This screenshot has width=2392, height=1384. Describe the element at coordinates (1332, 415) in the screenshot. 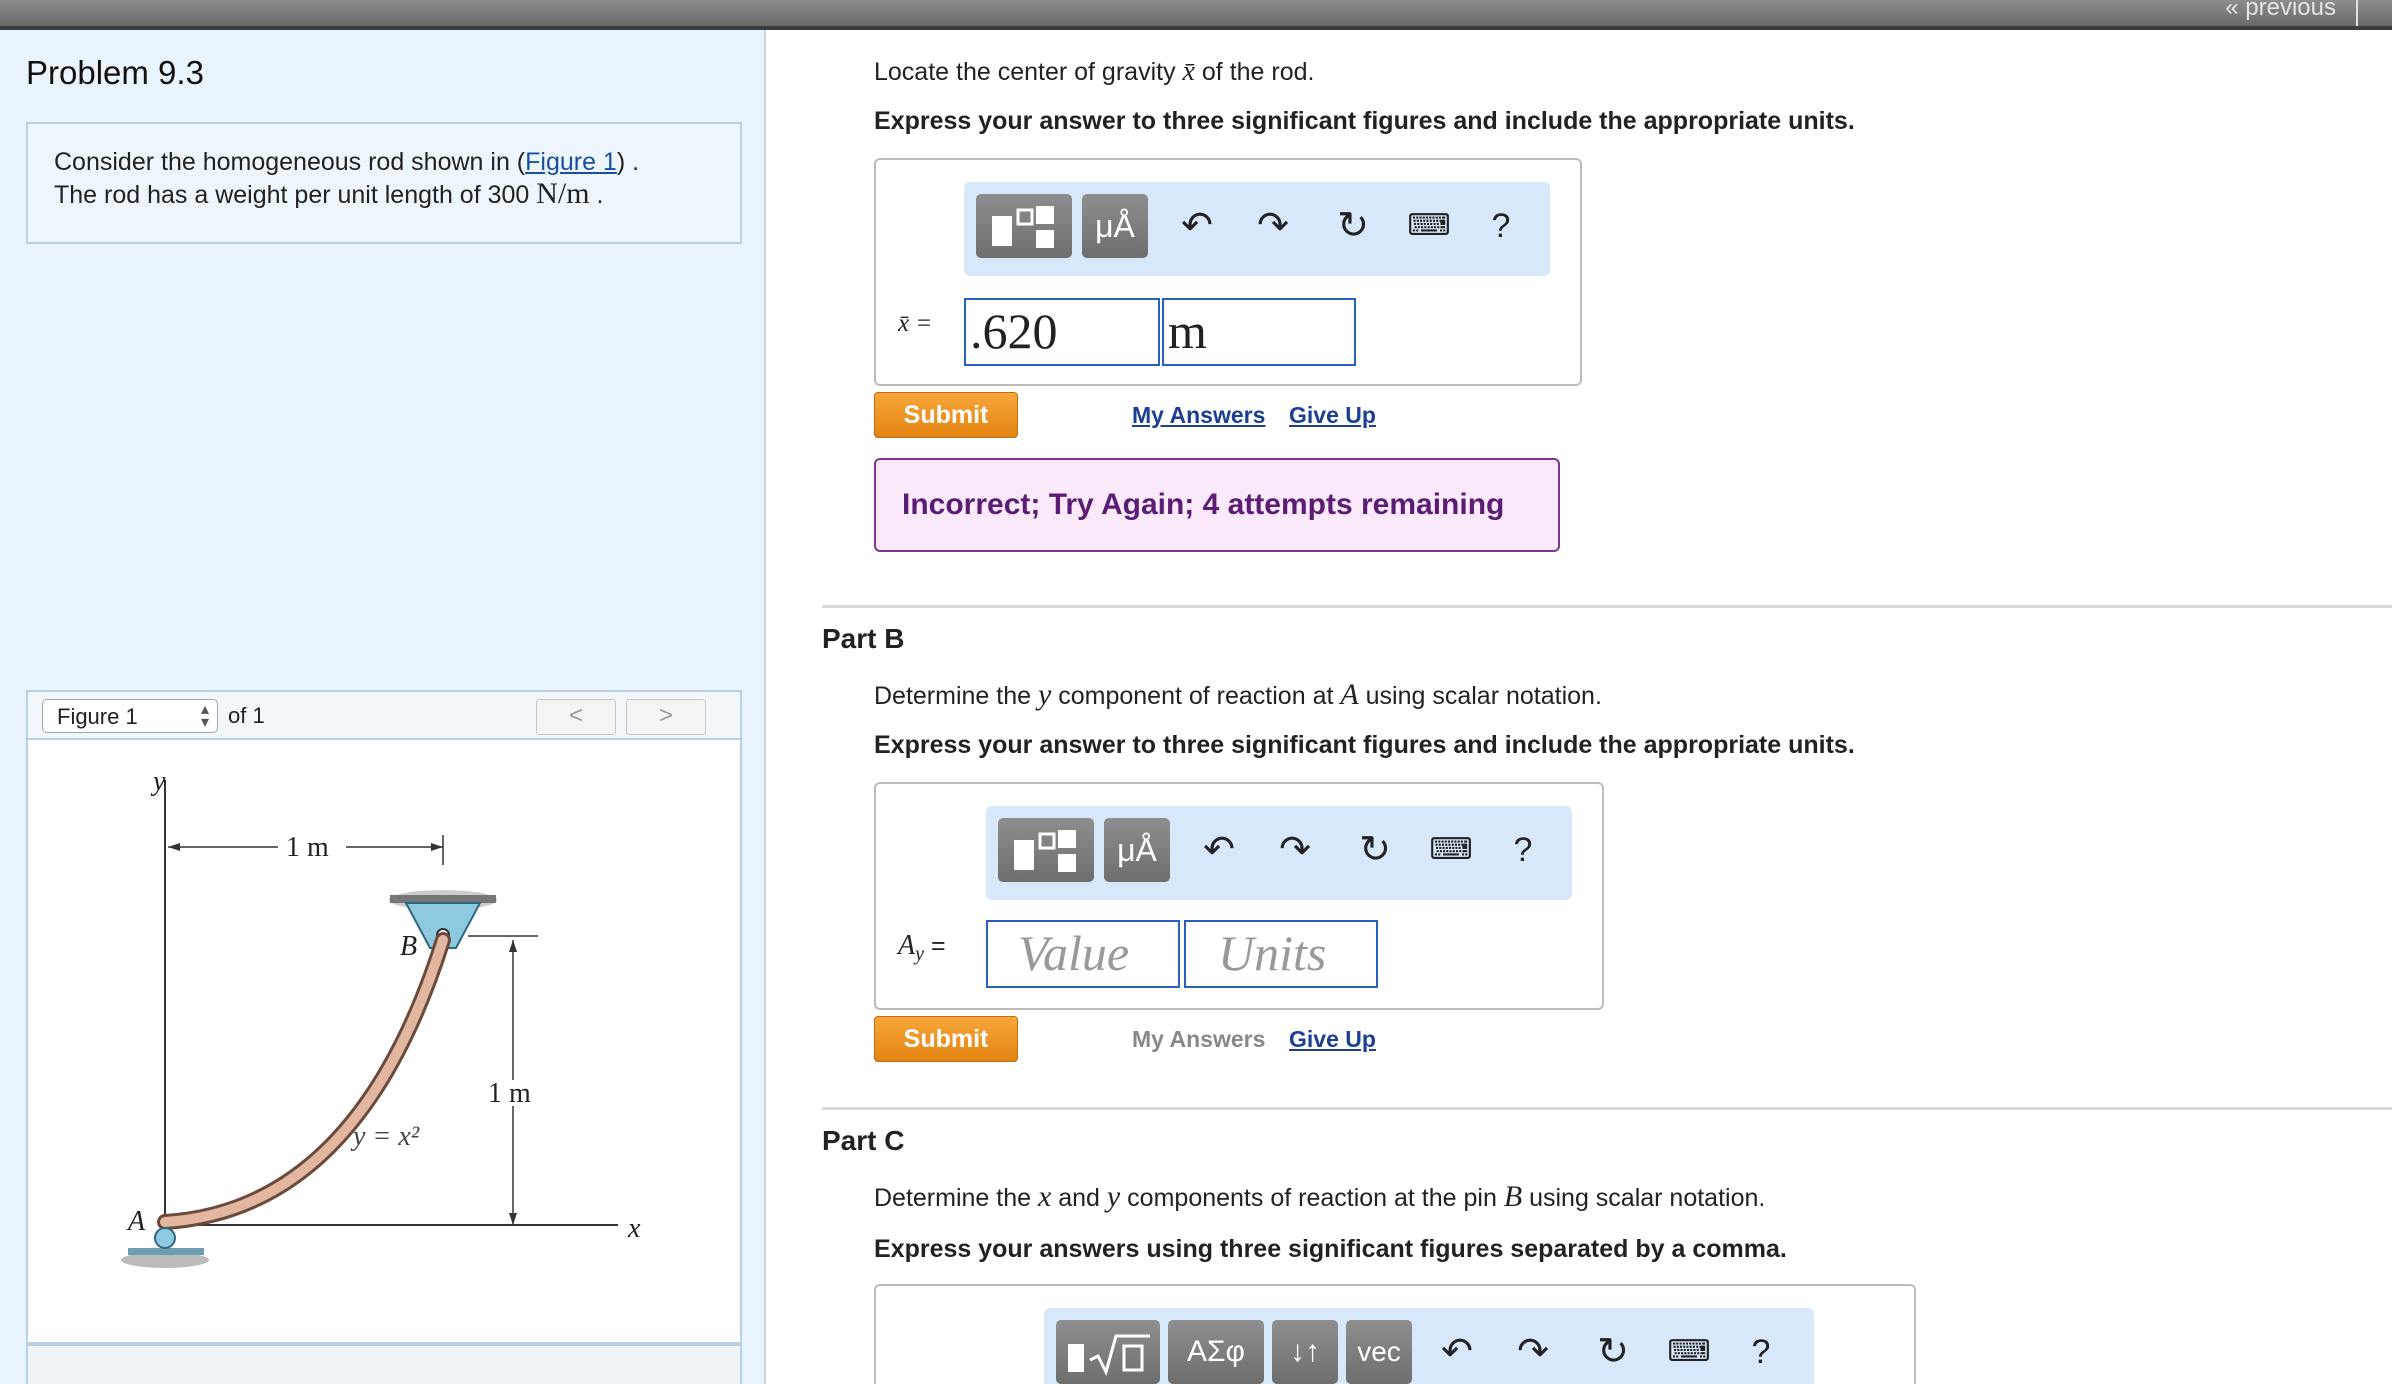

I see `part-a-give-up-link: Give Up` at that location.